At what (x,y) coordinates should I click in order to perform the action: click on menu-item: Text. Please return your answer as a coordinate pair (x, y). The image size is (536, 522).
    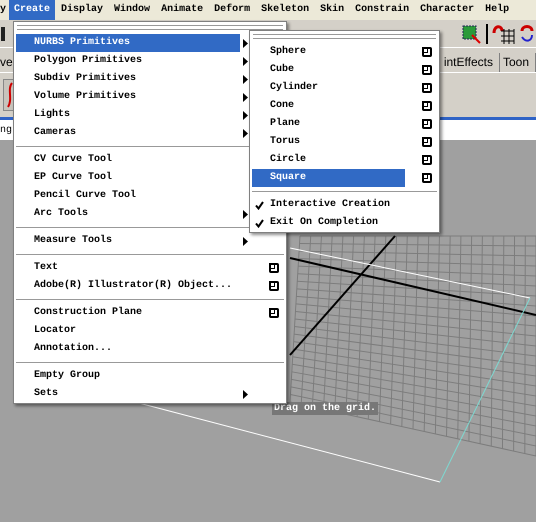
    Looking at the image, I should click on (128, 268).